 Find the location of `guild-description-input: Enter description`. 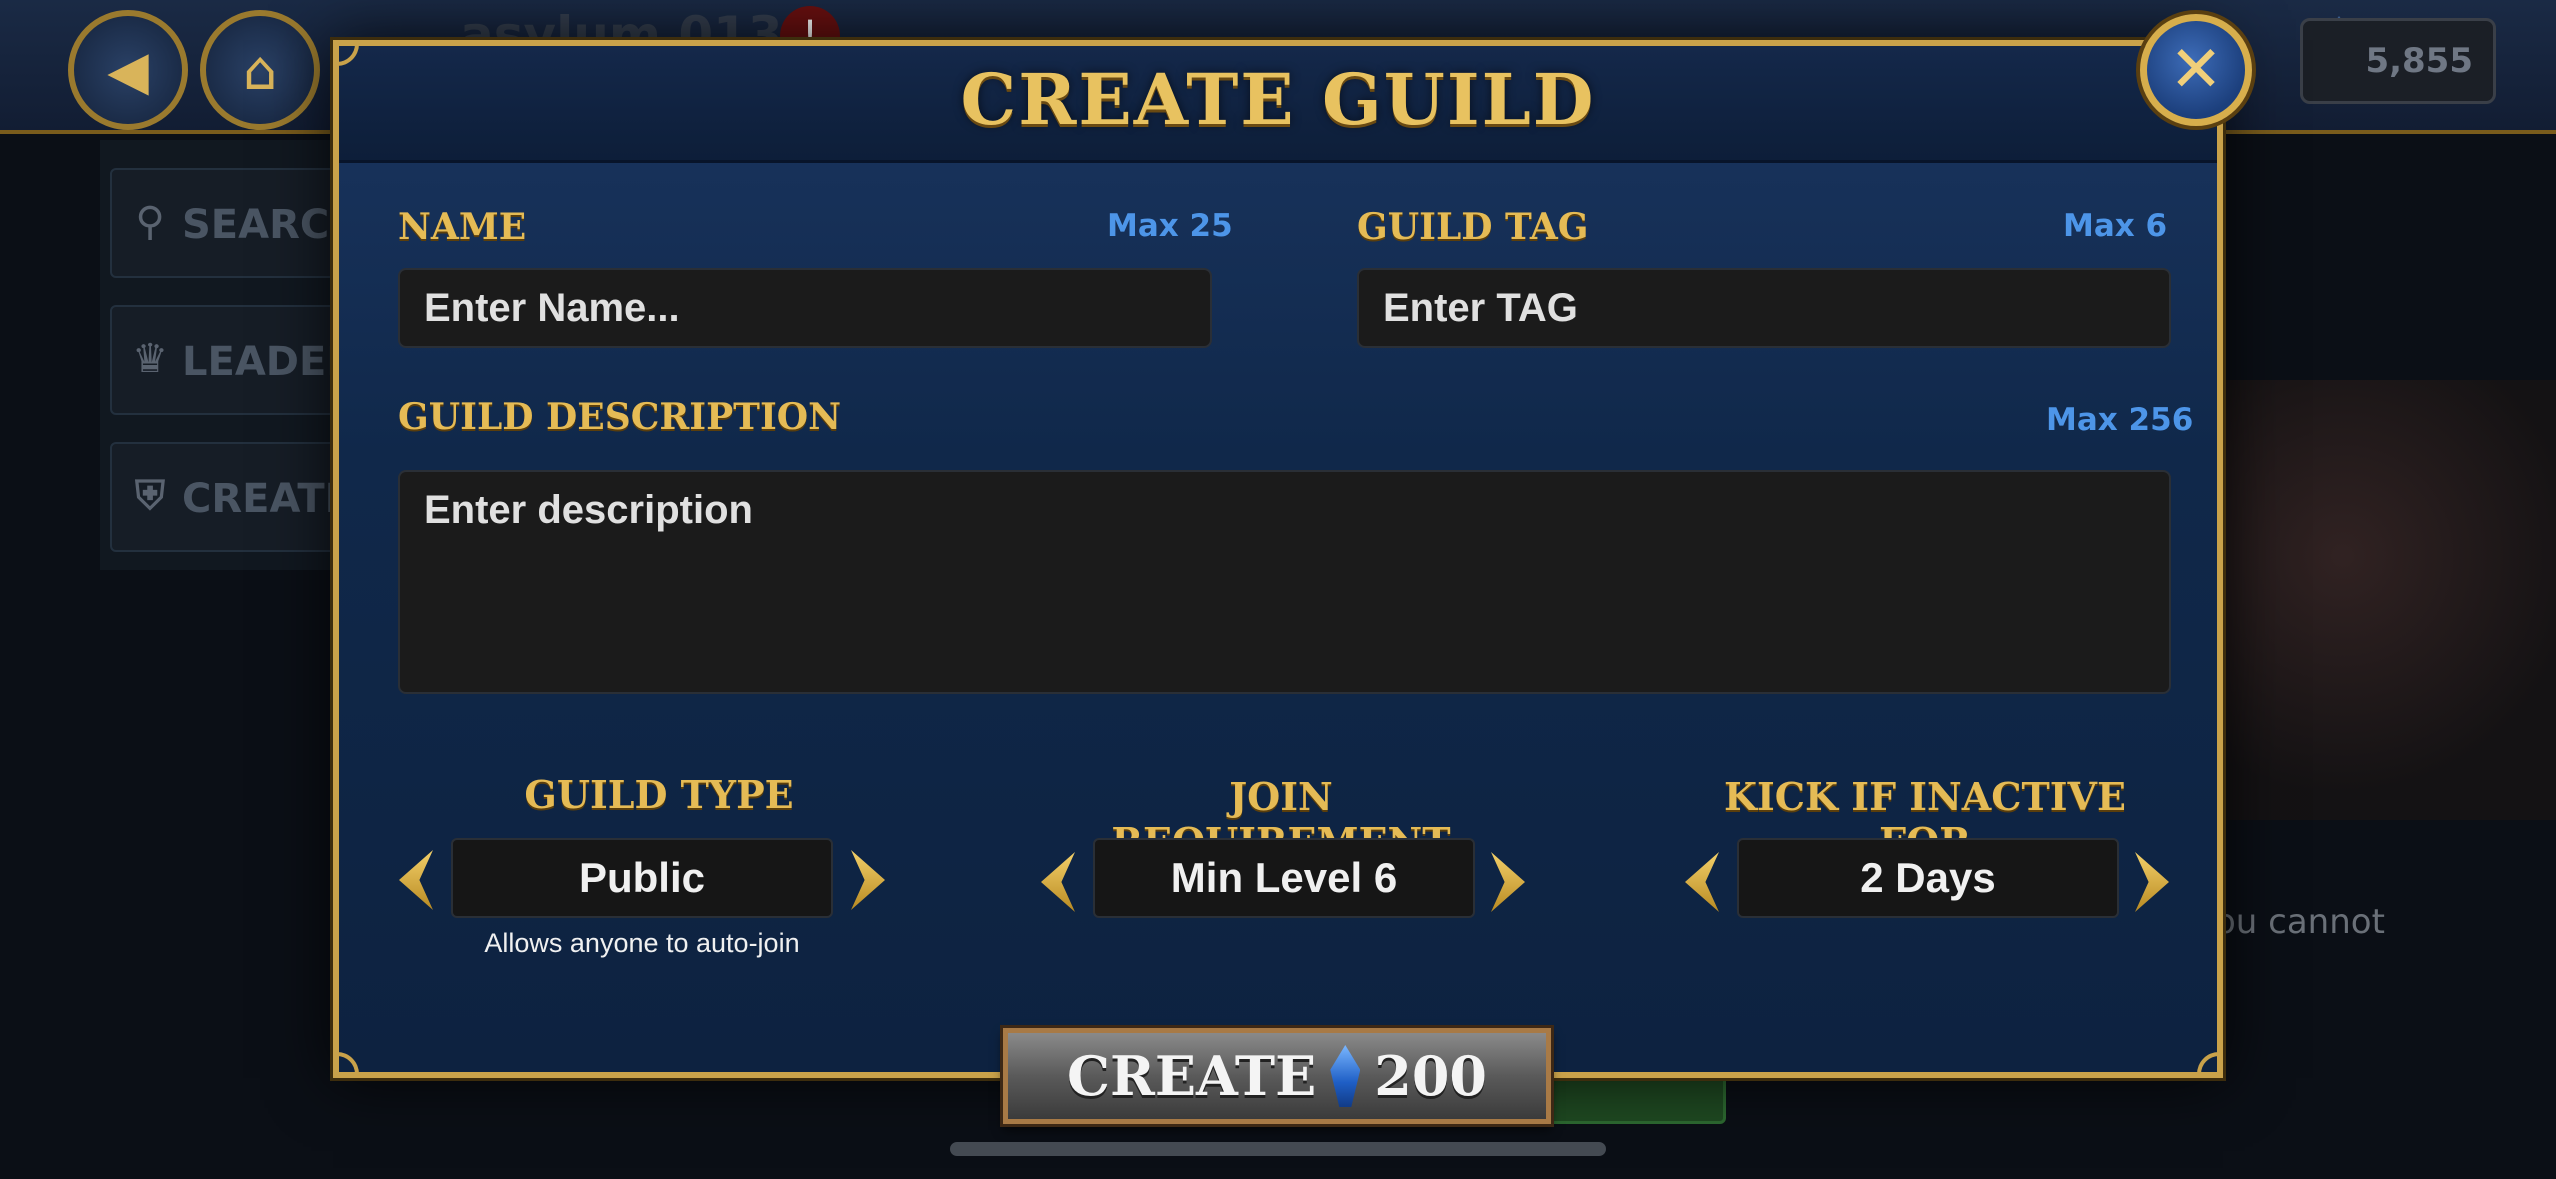

guild-description-input: Enter description is located at coordinates (1284, 582).